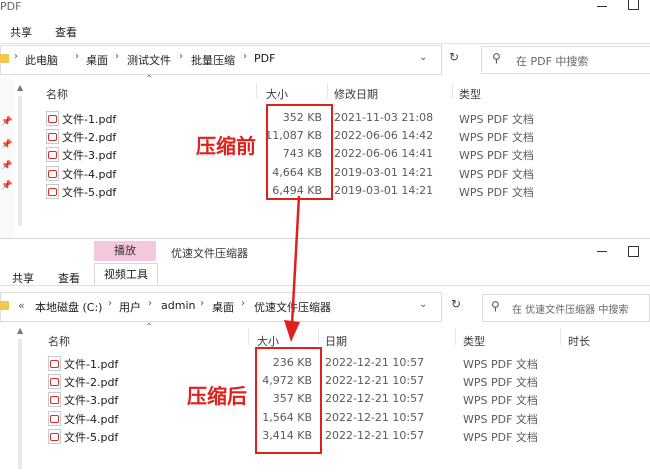 The height and width of the screenshot is (472, 650). I want to click on after-size-highlight, so click(288, 400).